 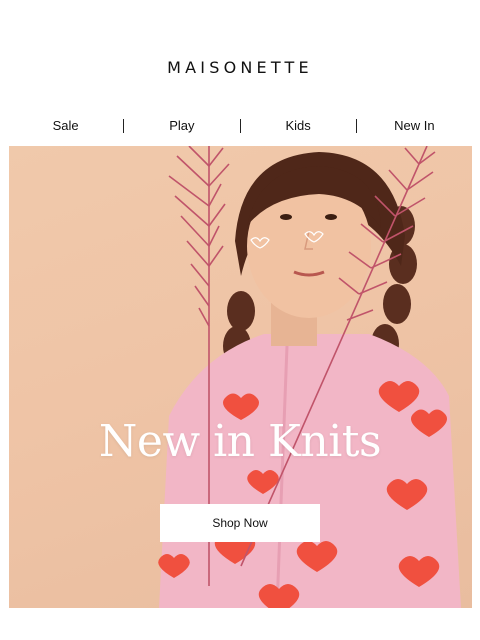 What do you see at coordinates (298, 126) in the screenshot?
I see `nav-item-kids: Kids` at bounding box center [298, 126].